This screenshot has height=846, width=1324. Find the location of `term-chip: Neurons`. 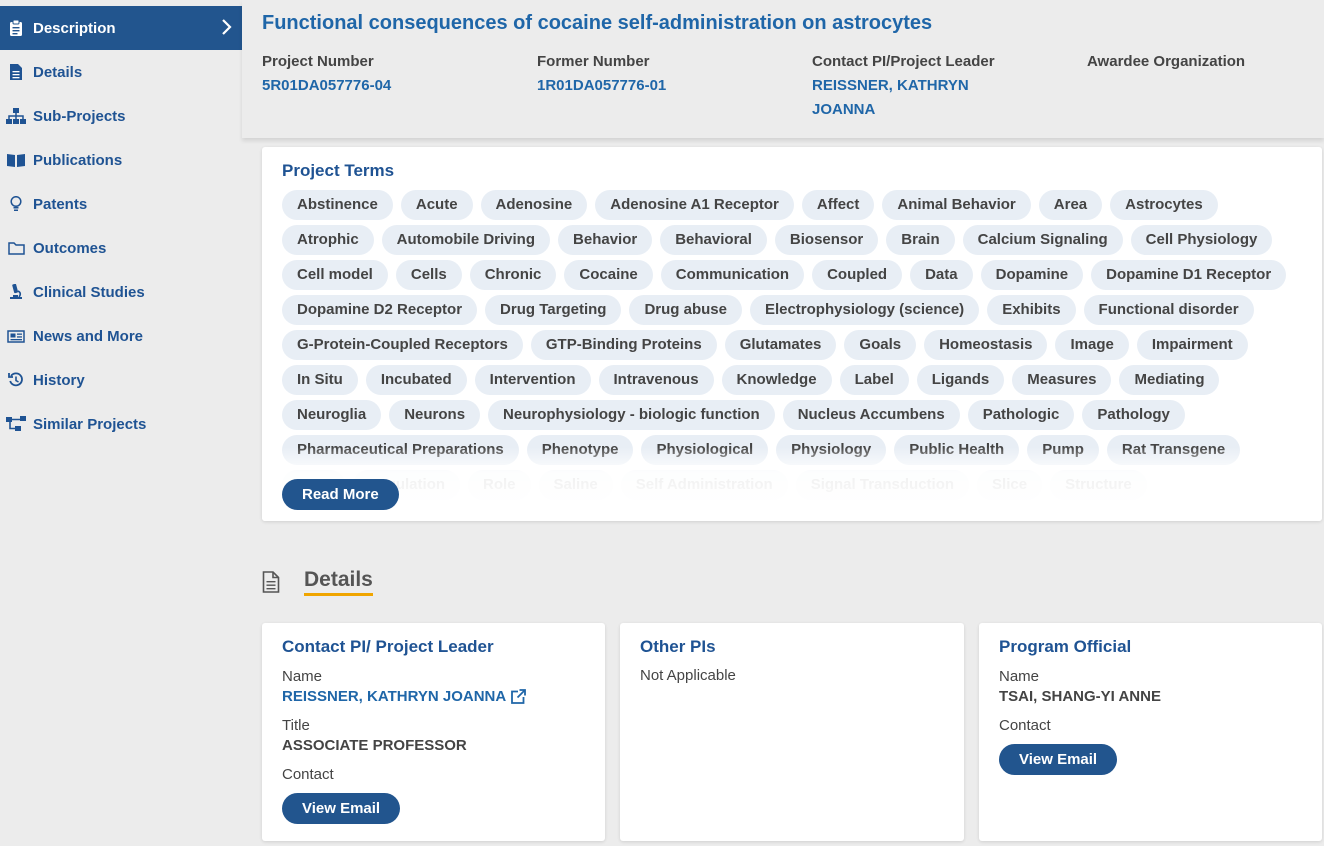

term-chip: Neurons is located at coordinates (435, 415).